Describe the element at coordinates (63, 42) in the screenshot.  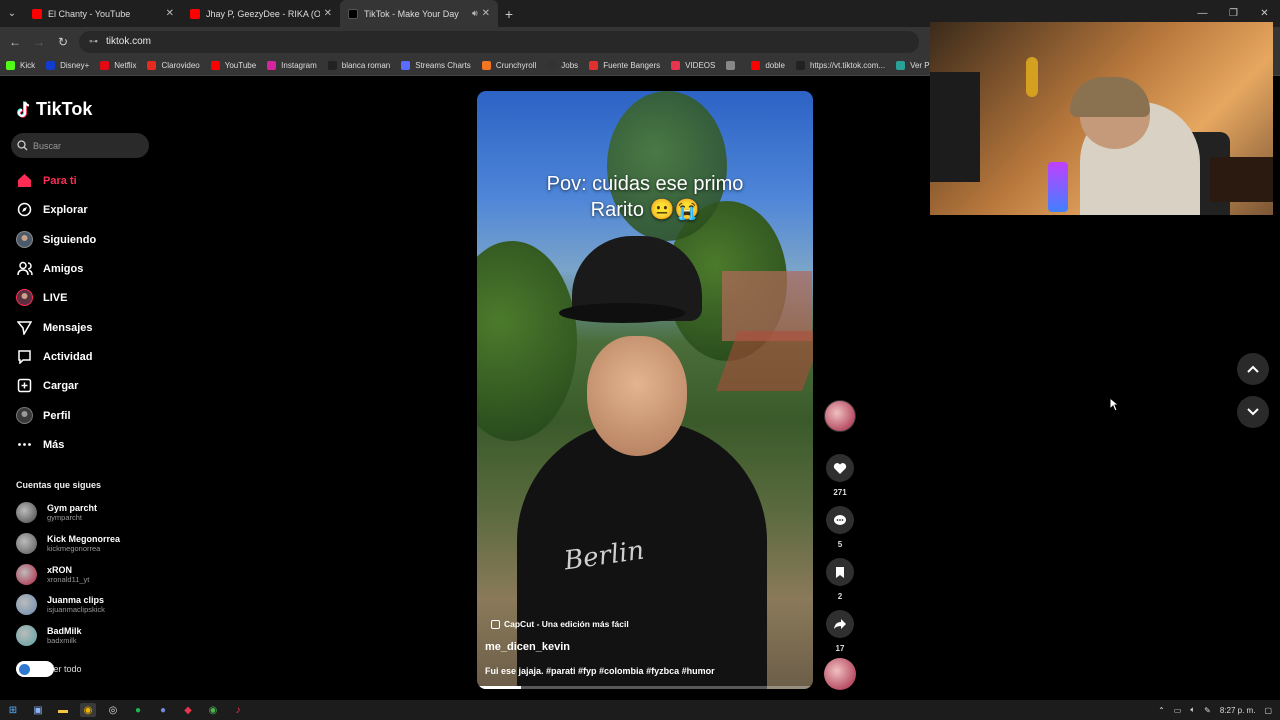
I see `reload-icon: ↻` at that location.